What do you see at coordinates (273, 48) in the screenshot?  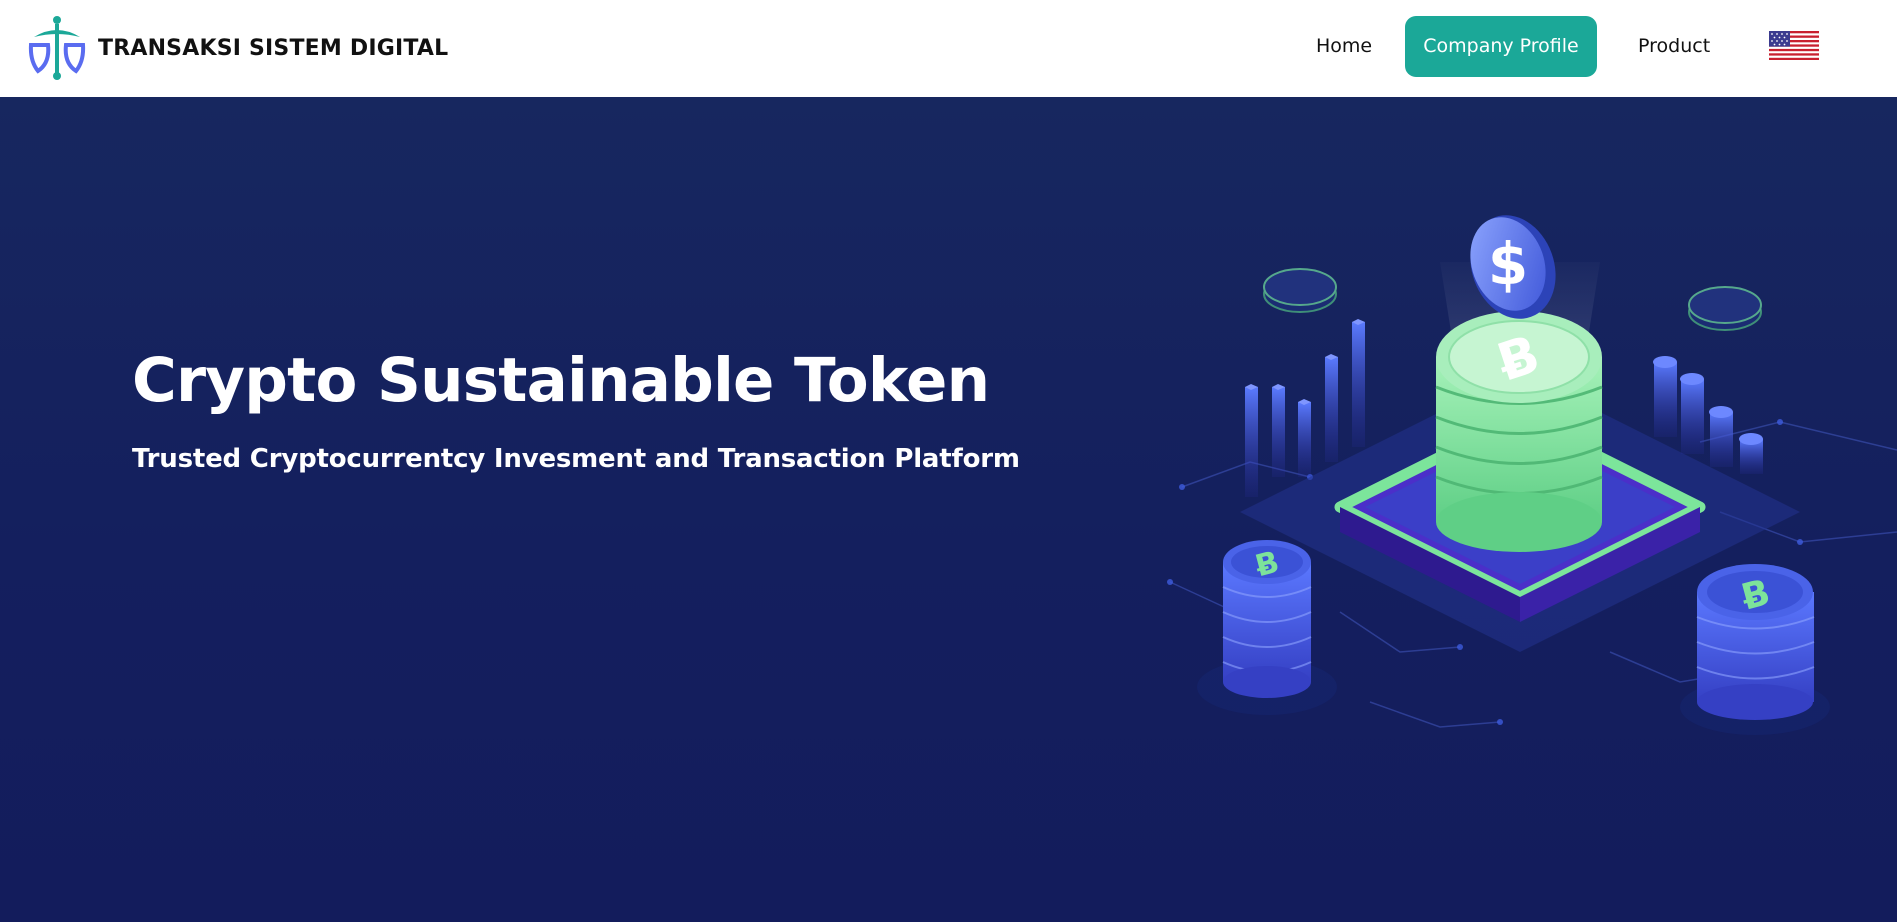 I see `brand-name: TRANSAKSI SISTEM DIGITAL` at bounding box center [273, 48].